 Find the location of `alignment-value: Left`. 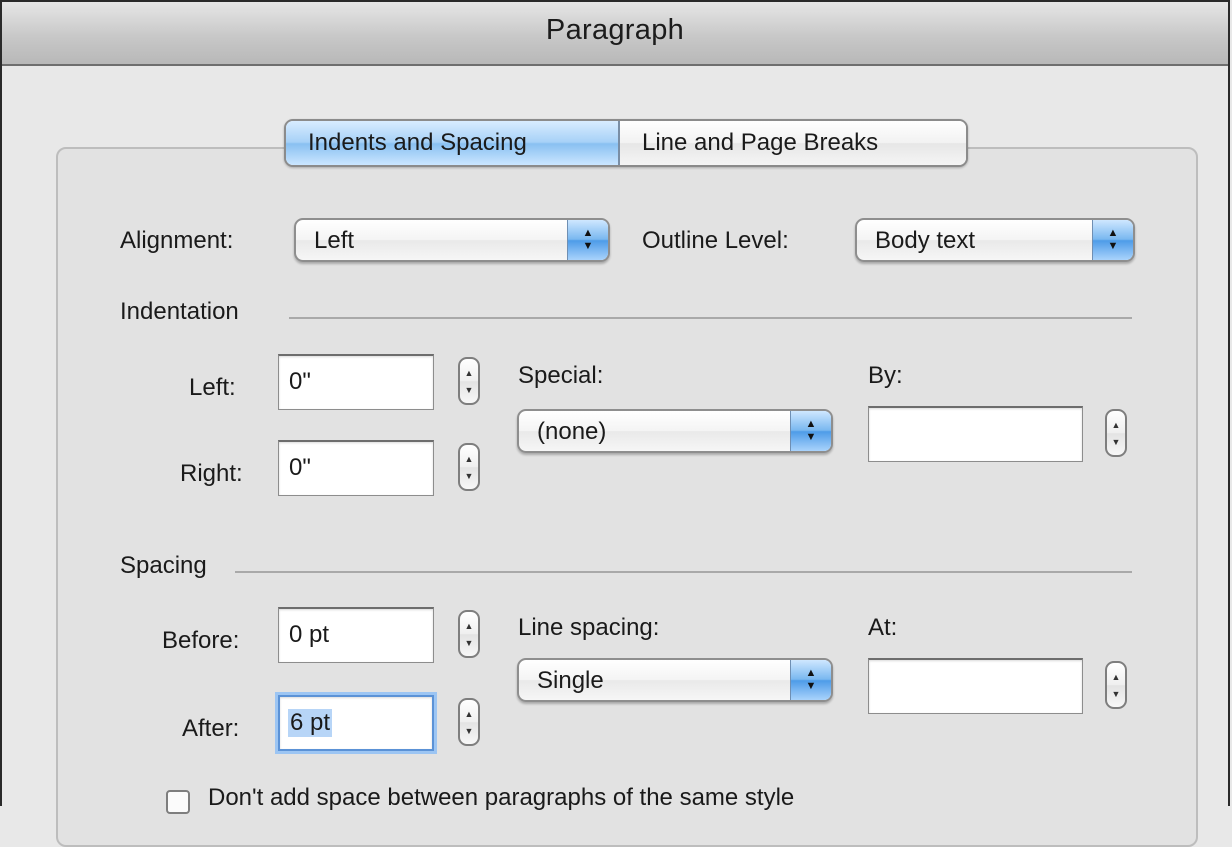

alignment-value: Left is located at coordinates (334, 240).